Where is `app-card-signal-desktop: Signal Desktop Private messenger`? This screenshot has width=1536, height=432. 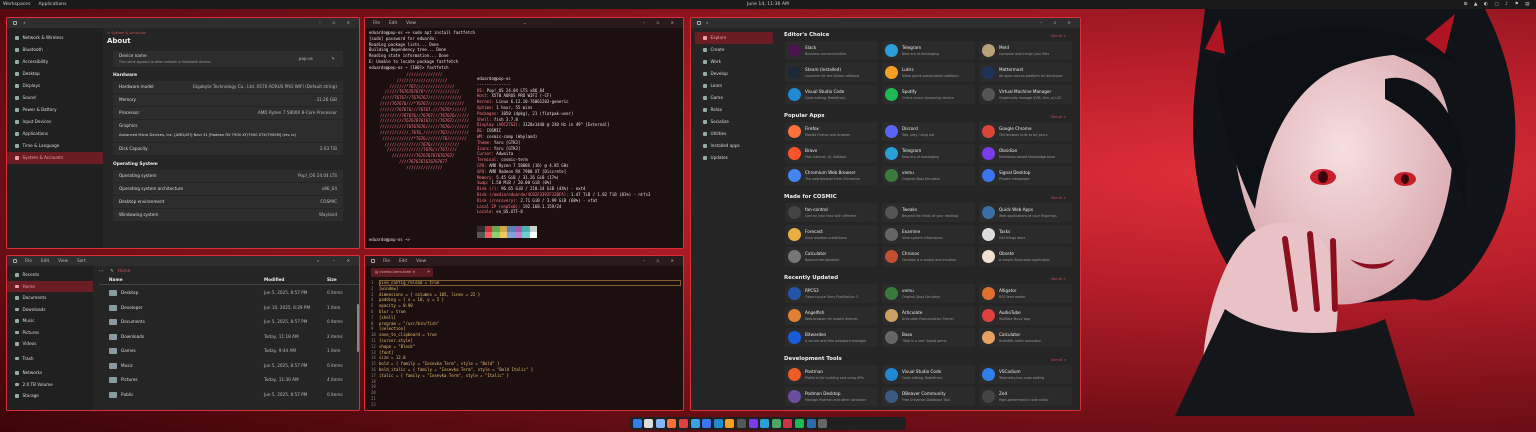
app-card-signal-desktop: Signal Desktop Private messenger is located at coordinates (1025, 175).